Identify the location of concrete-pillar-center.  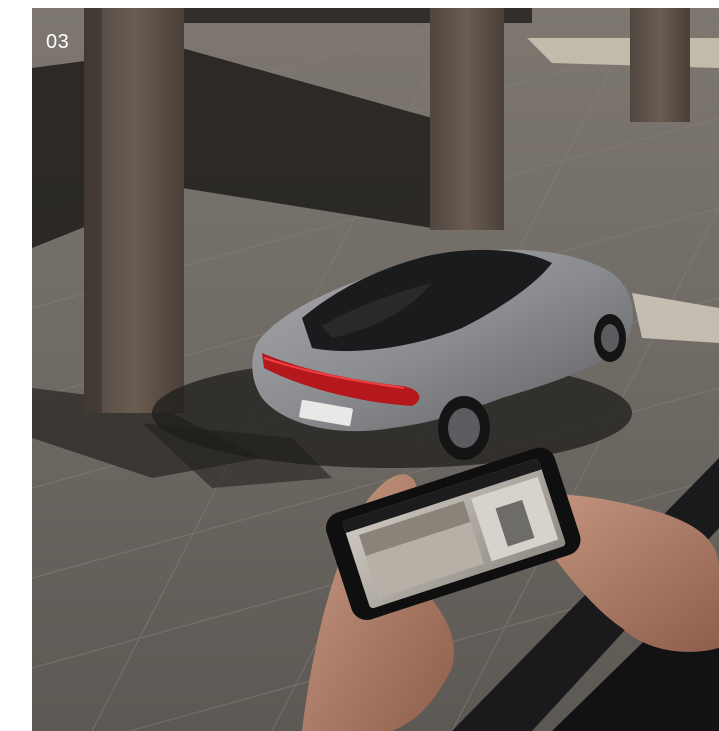
(467, 119).